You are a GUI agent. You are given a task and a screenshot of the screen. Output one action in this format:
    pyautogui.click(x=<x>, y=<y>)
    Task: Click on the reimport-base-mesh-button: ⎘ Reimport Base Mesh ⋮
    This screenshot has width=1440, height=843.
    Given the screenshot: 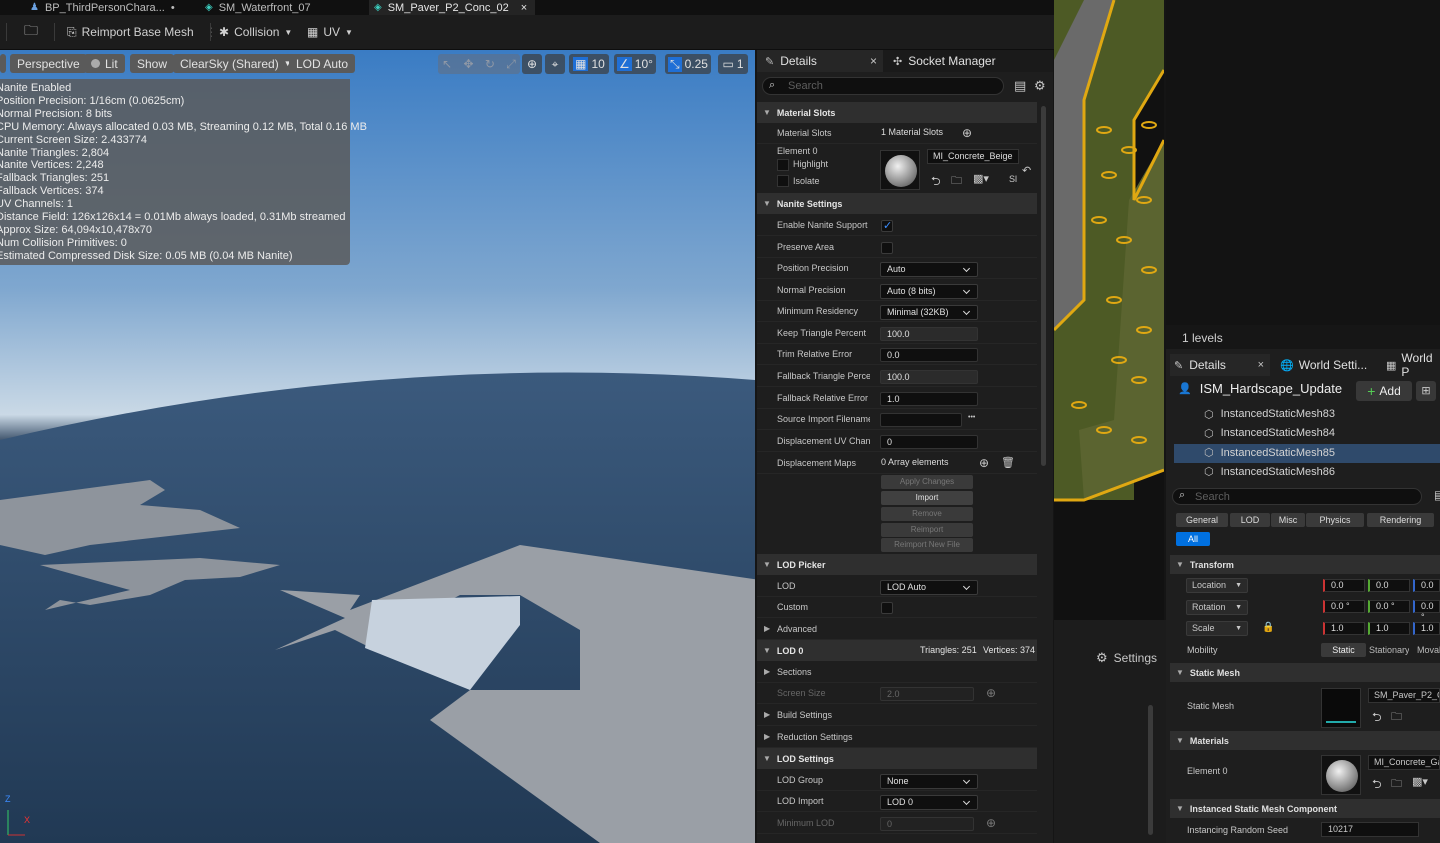 What is the action you would take?
    pyautogui.click(x=142, y=32)
    